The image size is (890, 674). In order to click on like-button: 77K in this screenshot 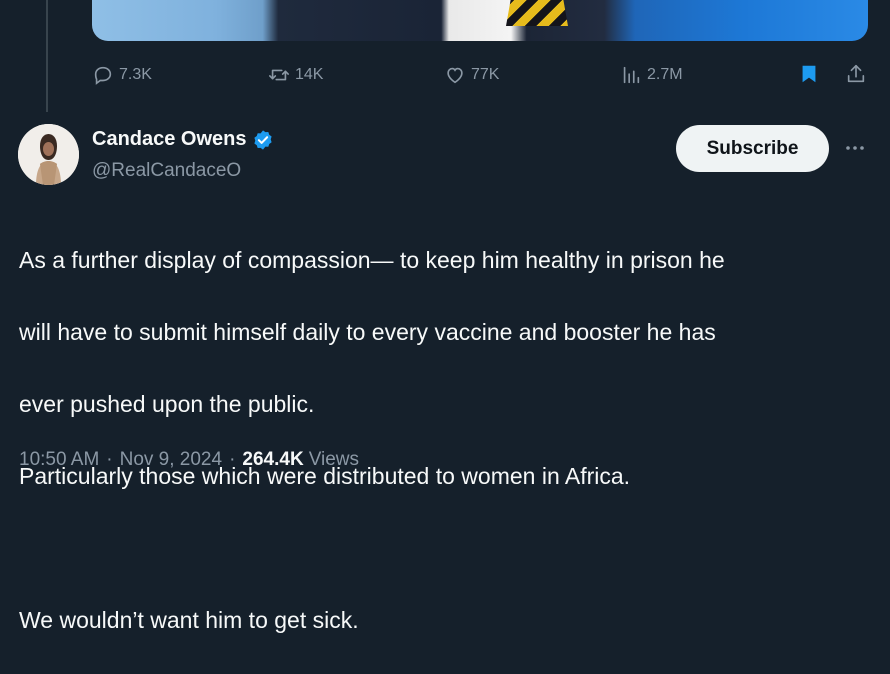, I will do `click(471, 75)`.